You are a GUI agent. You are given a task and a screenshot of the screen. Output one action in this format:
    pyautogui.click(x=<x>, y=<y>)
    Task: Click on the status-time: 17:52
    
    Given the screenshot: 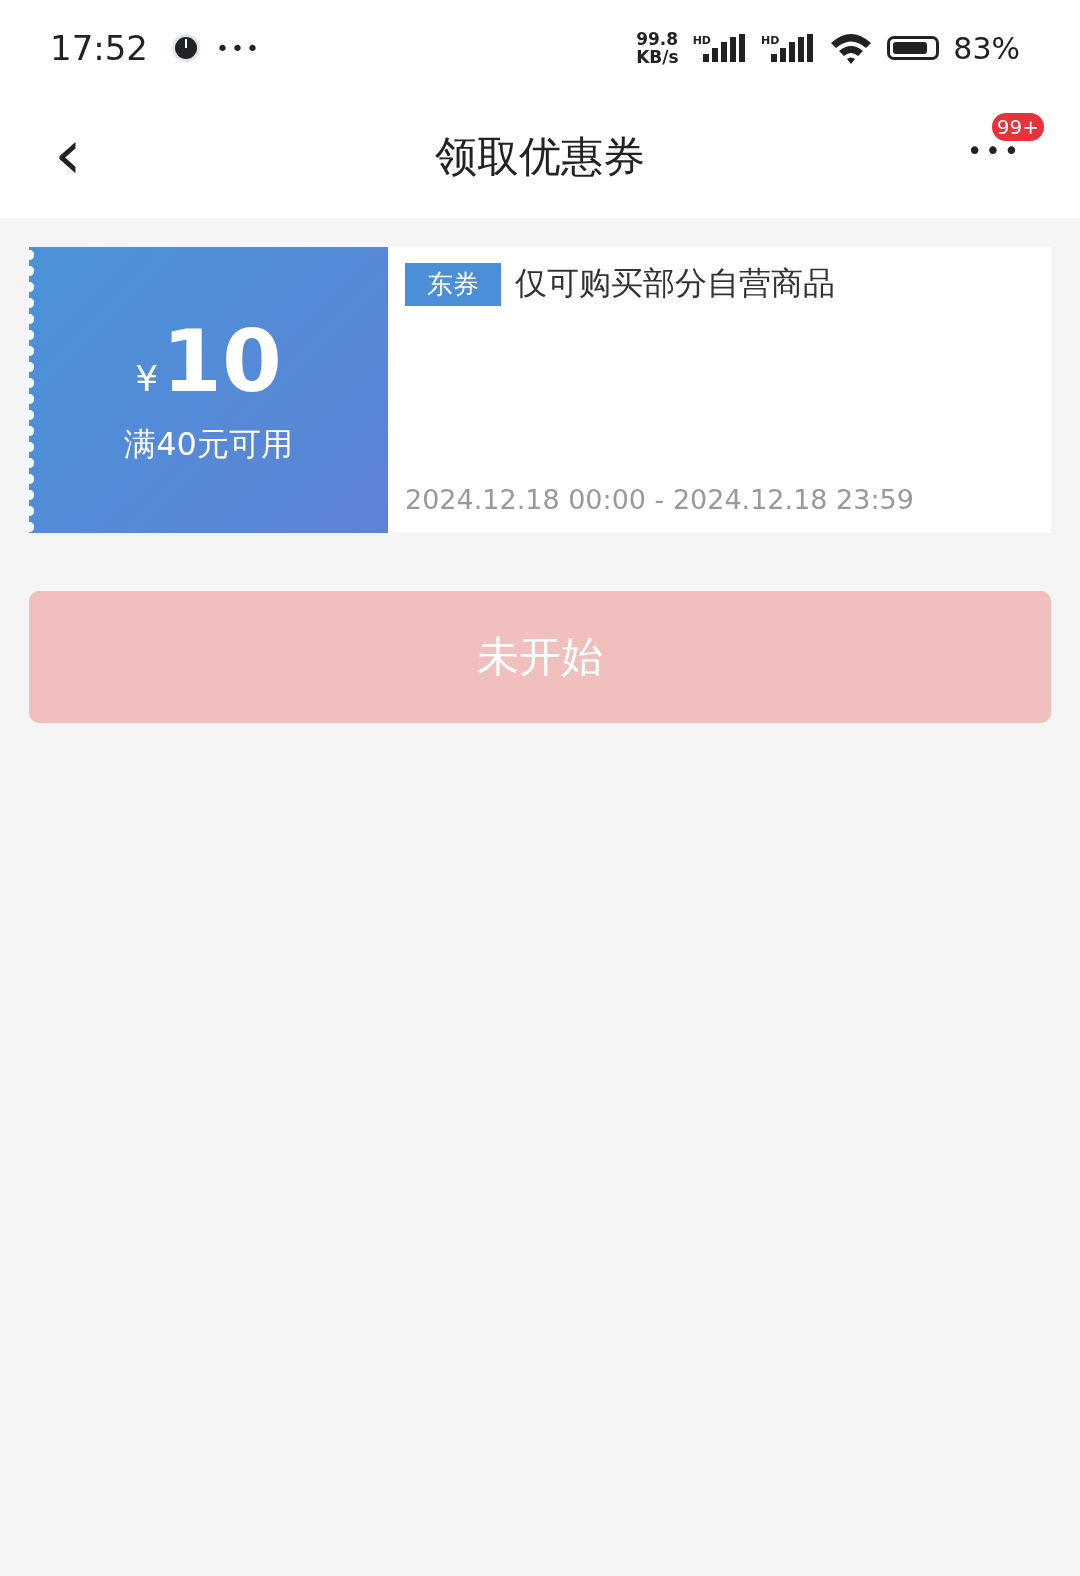 What is the action you would take?
    pyautogui.click(x=99, y=48)
    